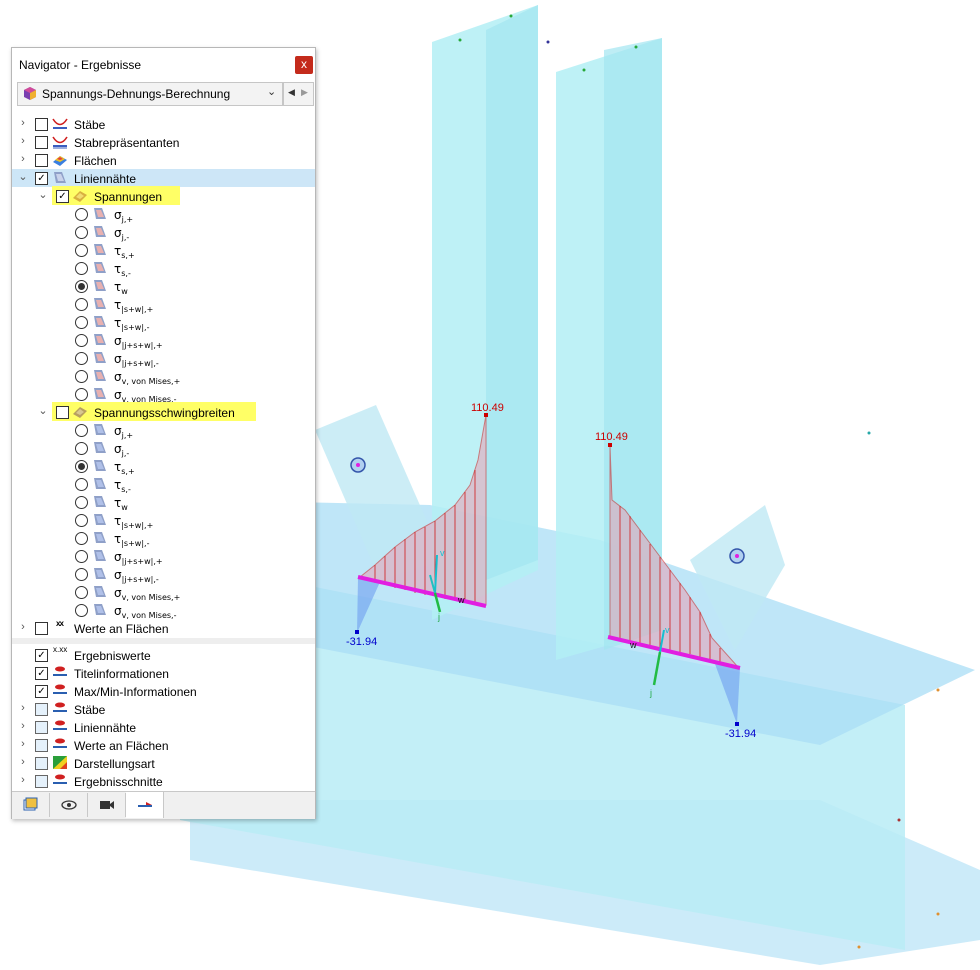 The width and height of the screenshot is (980, 970). Describe the element at coordinates (145, 805) in the screenshot. I see `tab-results` at that location.